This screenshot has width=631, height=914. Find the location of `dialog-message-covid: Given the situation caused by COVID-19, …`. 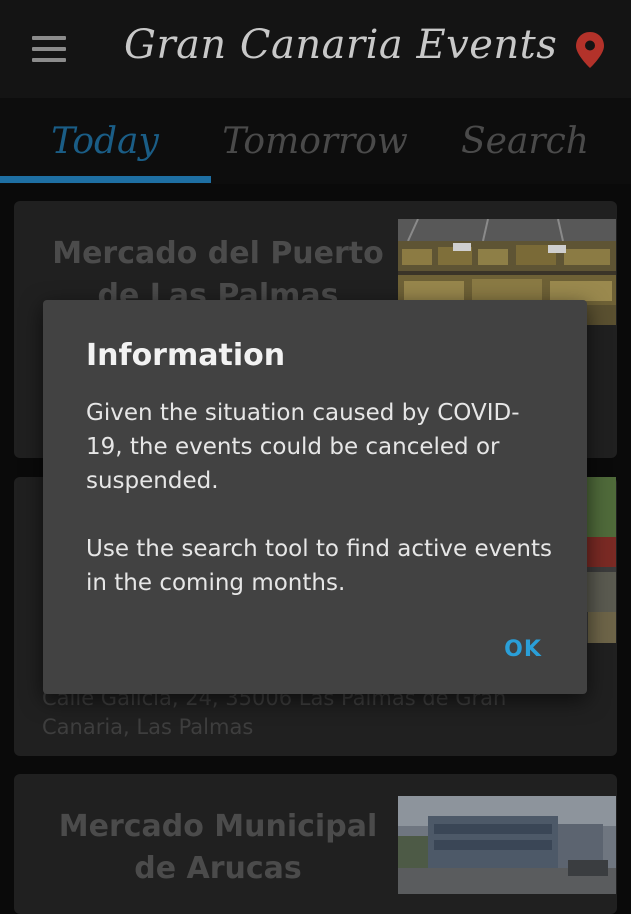

dialog-message-covid: Given the situation caused by COVID-19, … is located at coordinates (303, 447).